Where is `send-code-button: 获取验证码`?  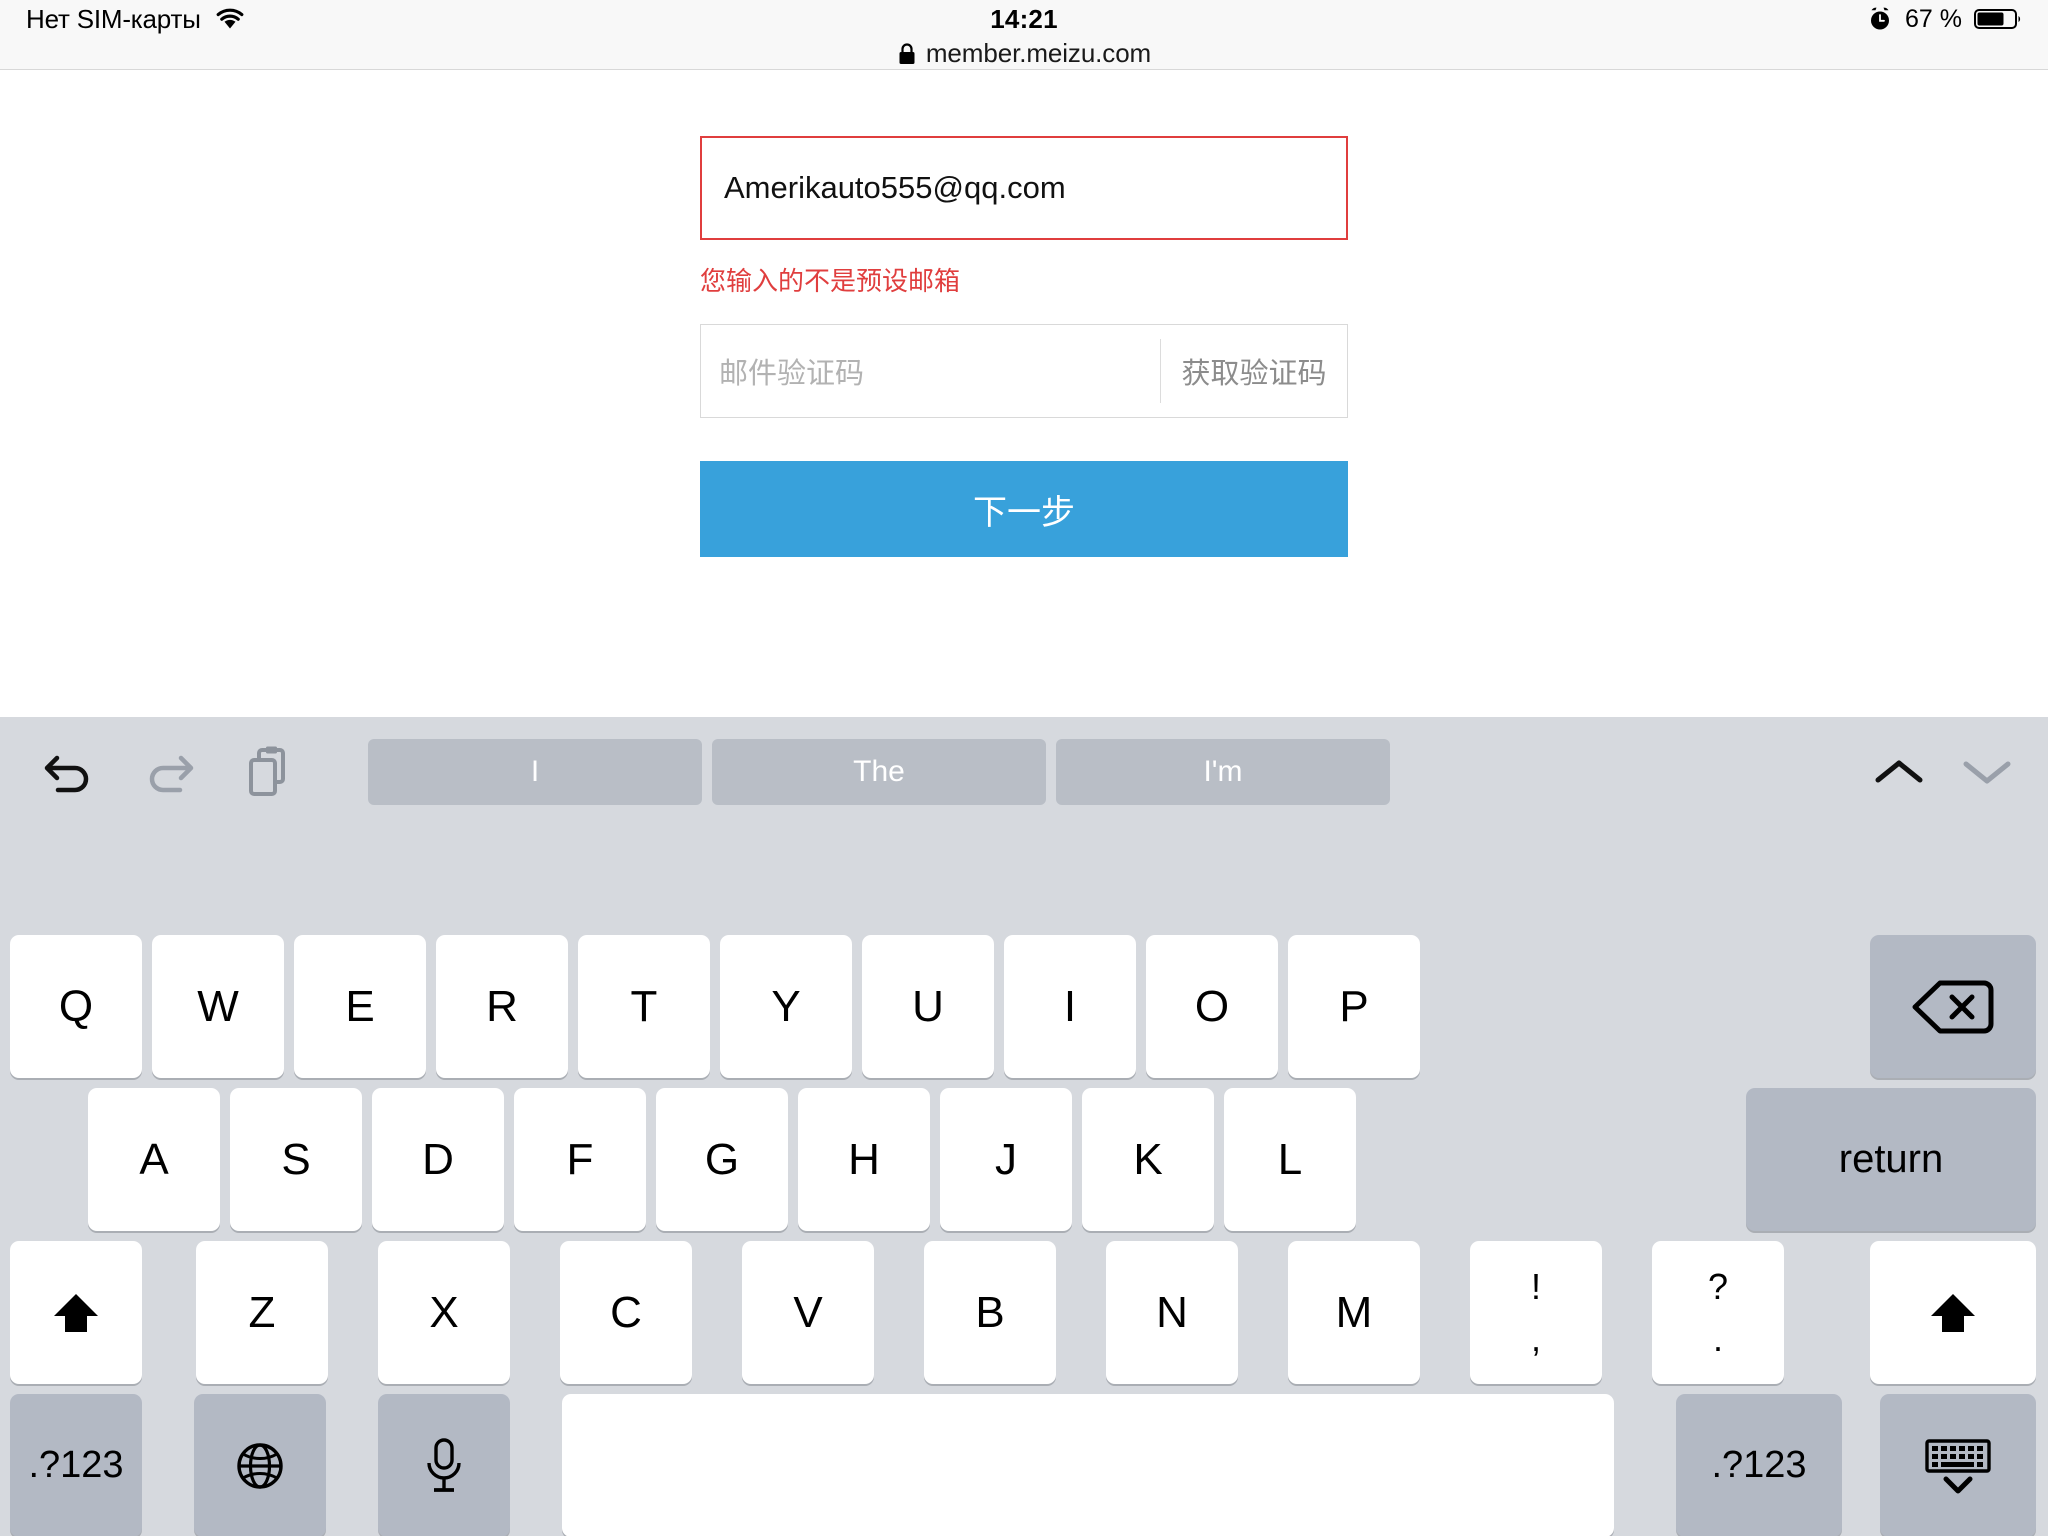 send-code-button: 获取验证码 is located at coordinates (1254, 371).